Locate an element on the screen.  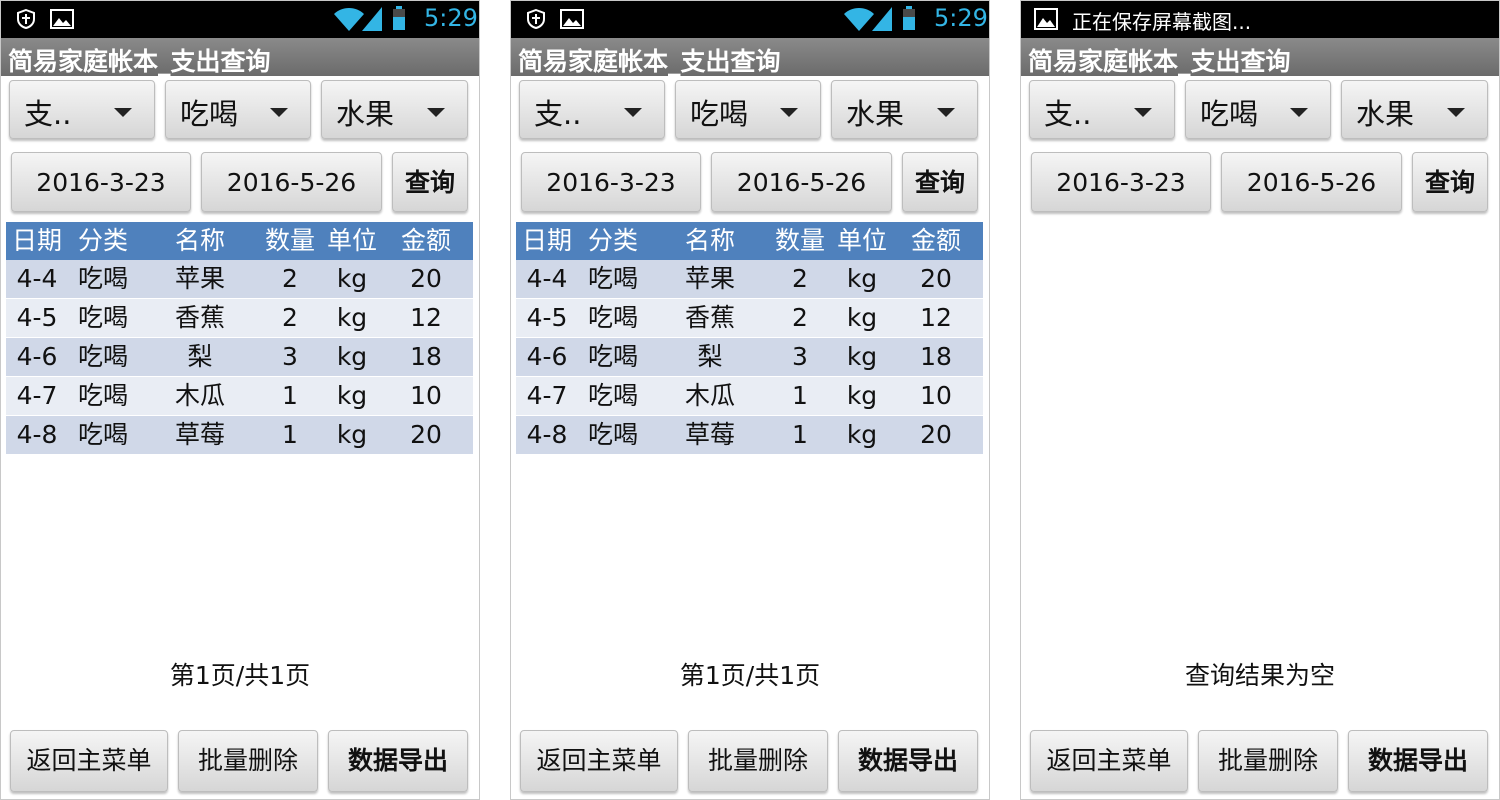
batch-delete-label: 批量删除 is located at coordinates (757, 760).